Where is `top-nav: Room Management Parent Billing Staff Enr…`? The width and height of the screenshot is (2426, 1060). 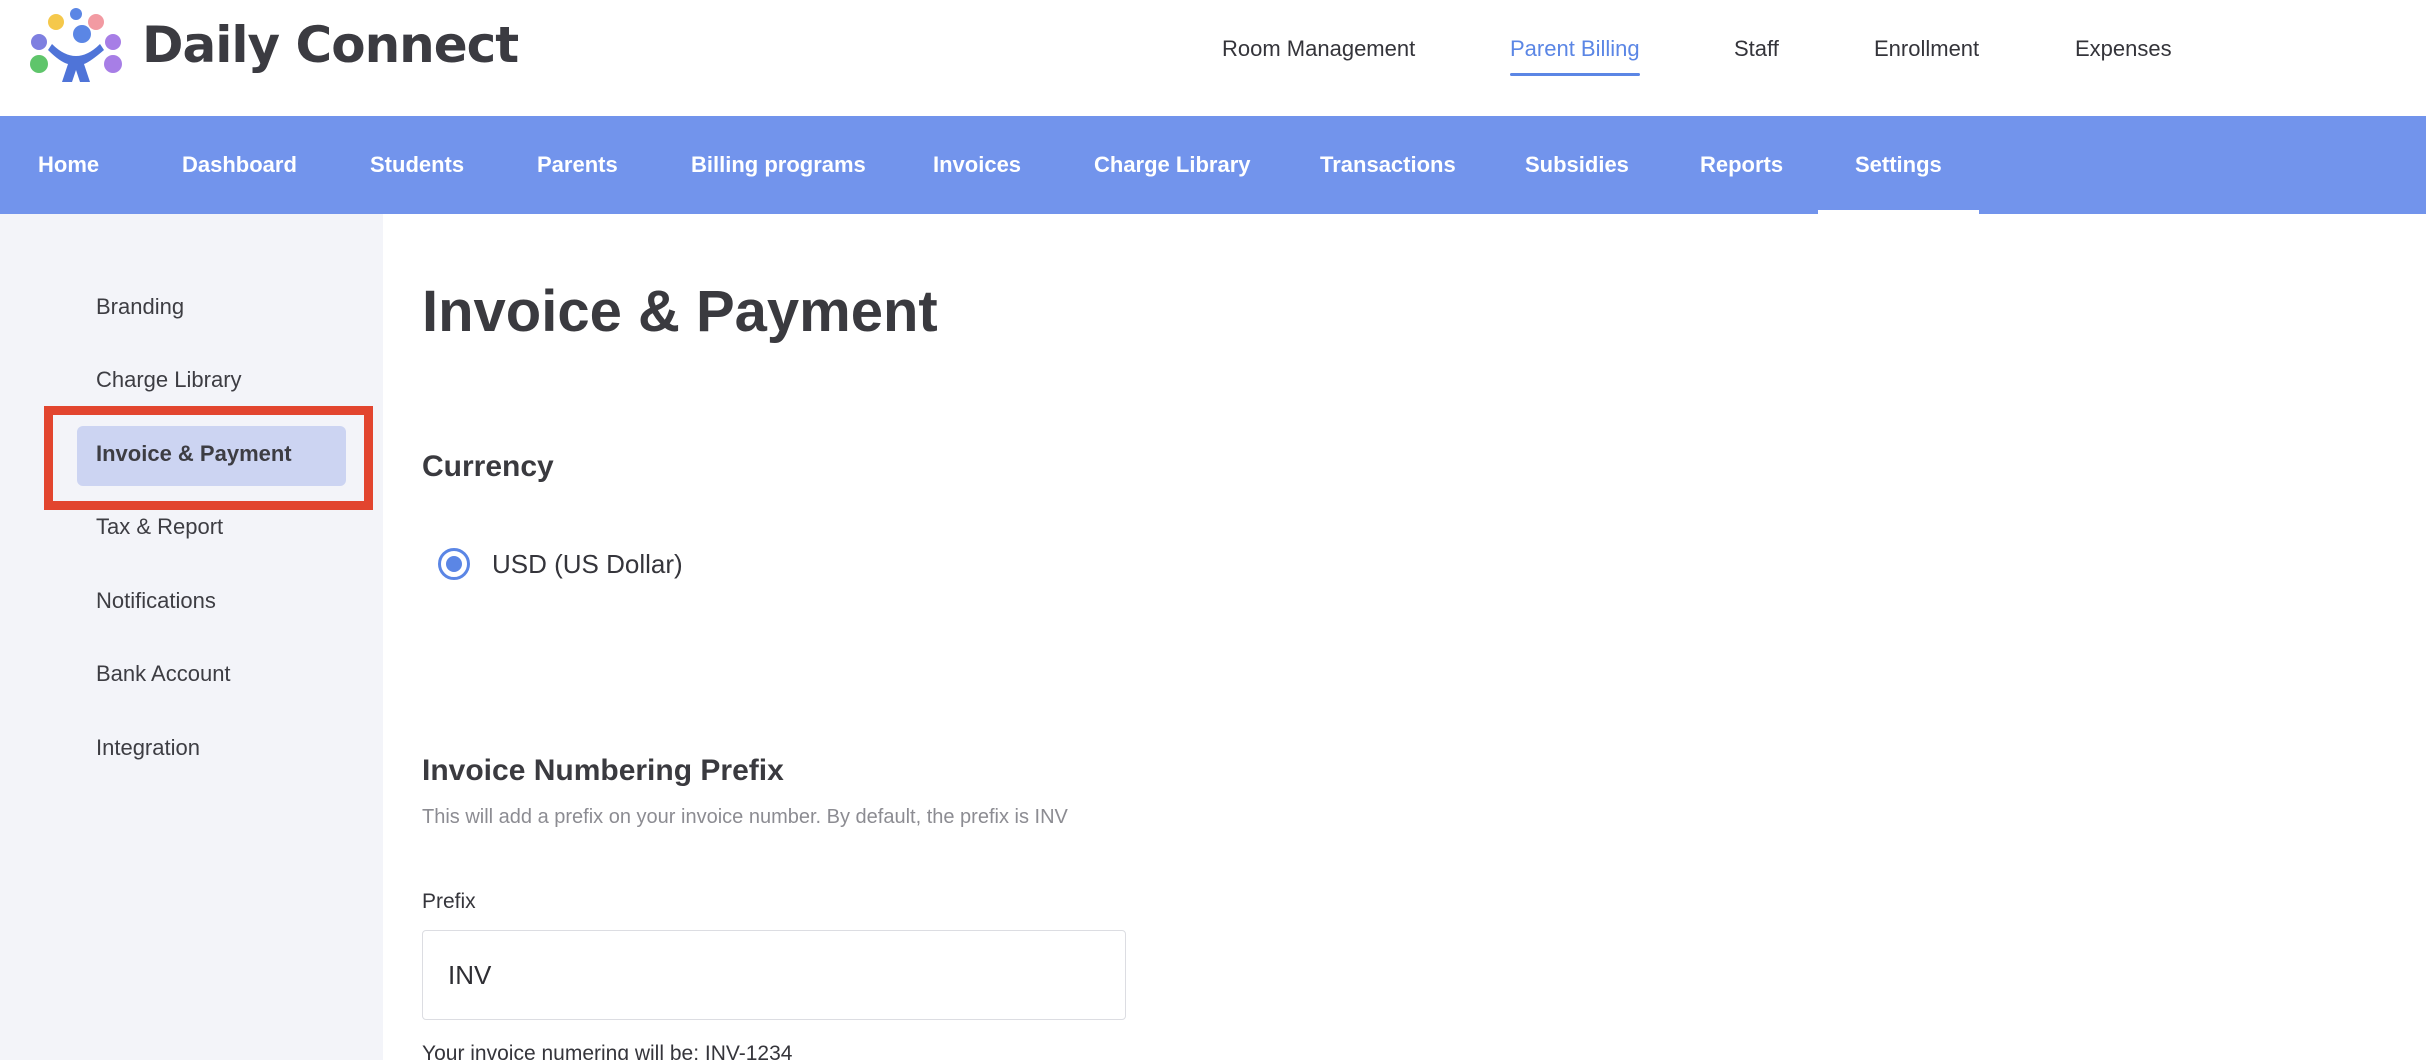 top-nav: Room Management Parent Billing Staff Enr… is located at coordinates (1213, 58).